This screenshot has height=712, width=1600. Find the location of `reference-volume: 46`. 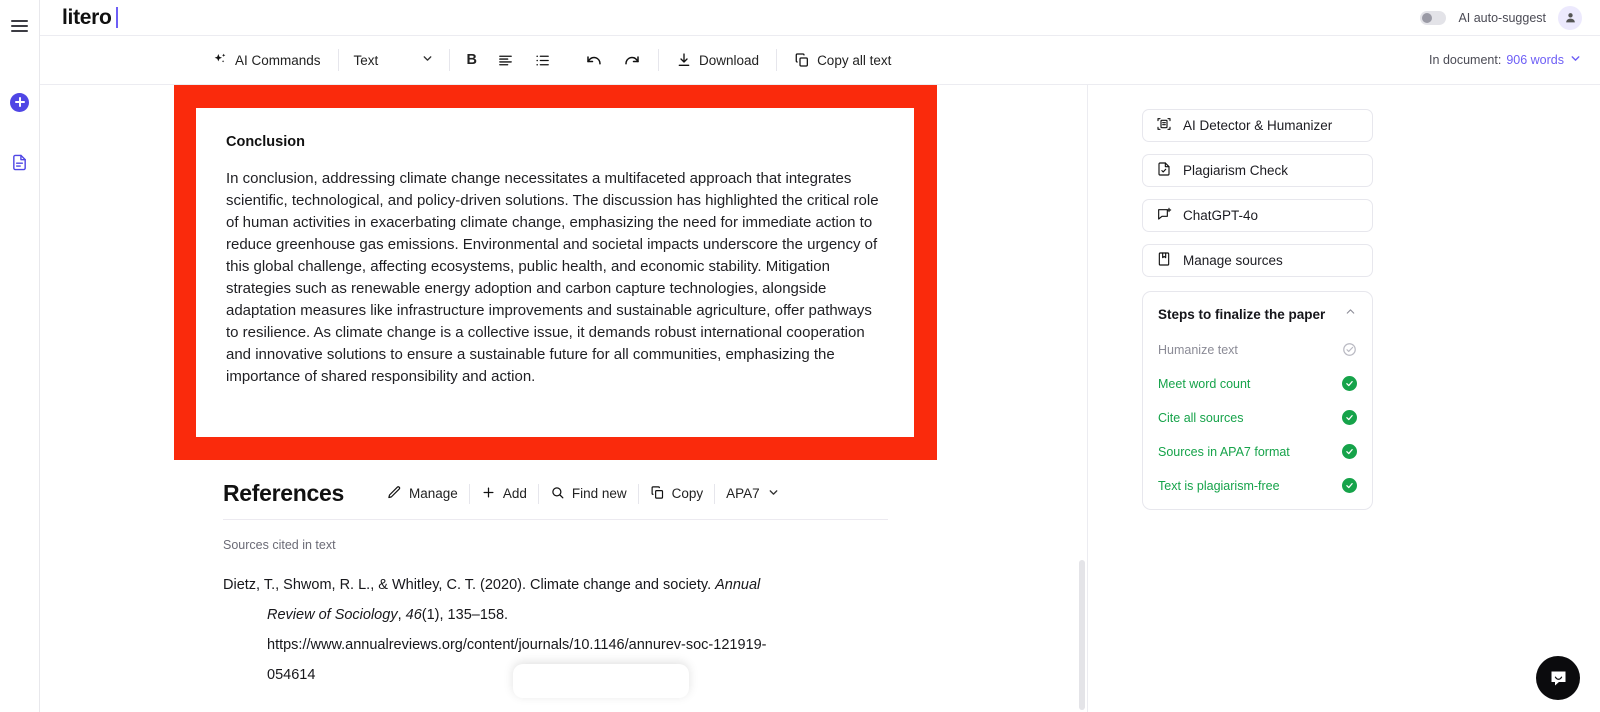

reference-volume: 46 is located at coordinates (413, 615).